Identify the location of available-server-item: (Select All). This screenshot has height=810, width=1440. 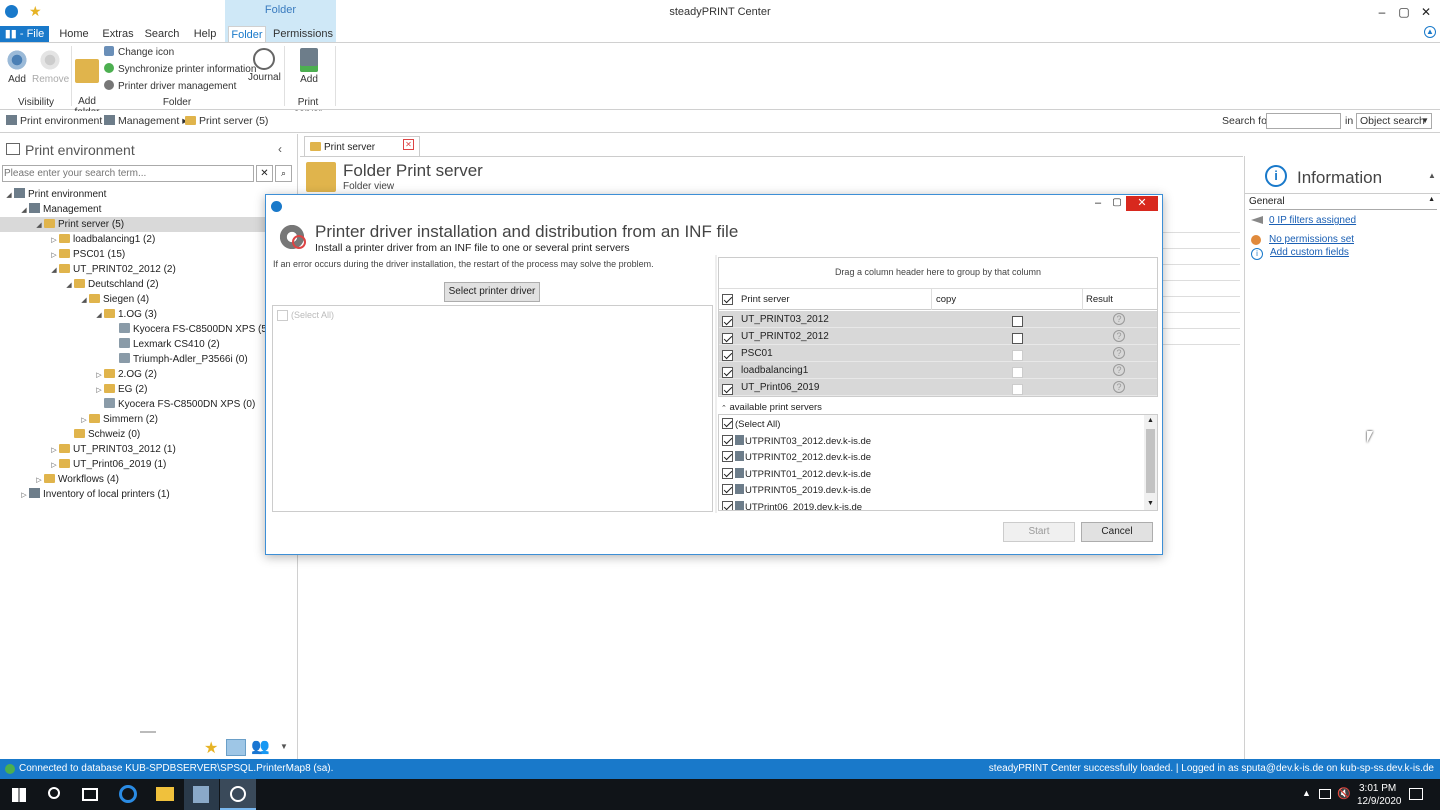
(749, 426).